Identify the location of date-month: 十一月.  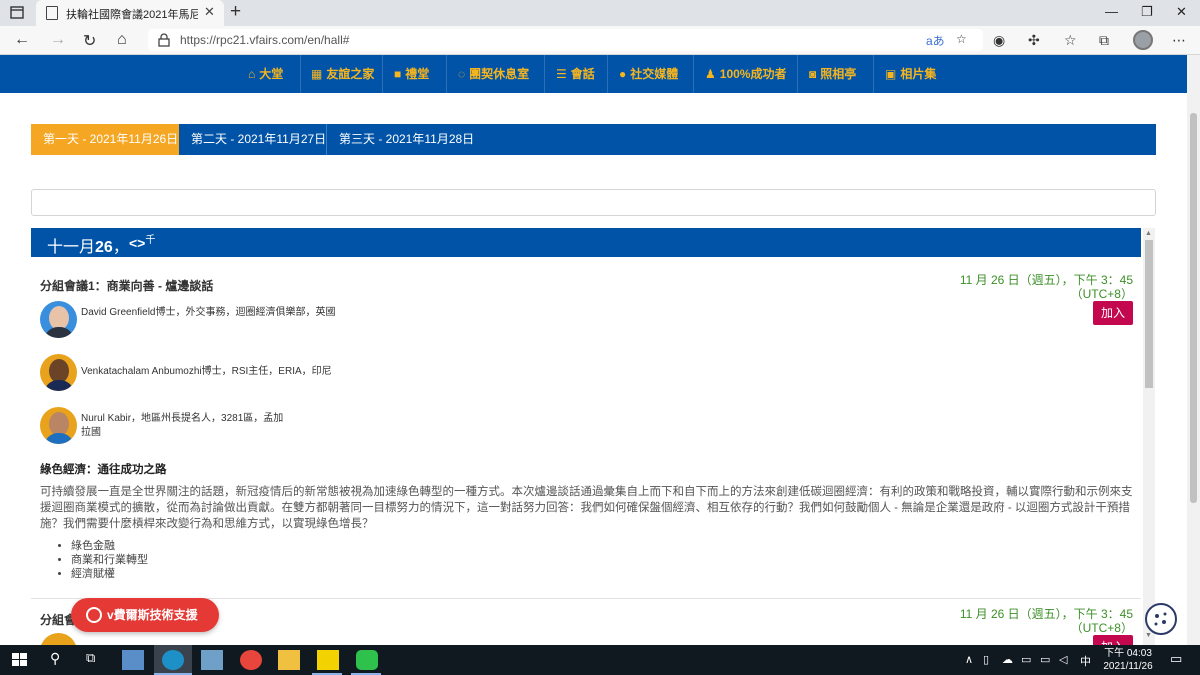
(71, 247).